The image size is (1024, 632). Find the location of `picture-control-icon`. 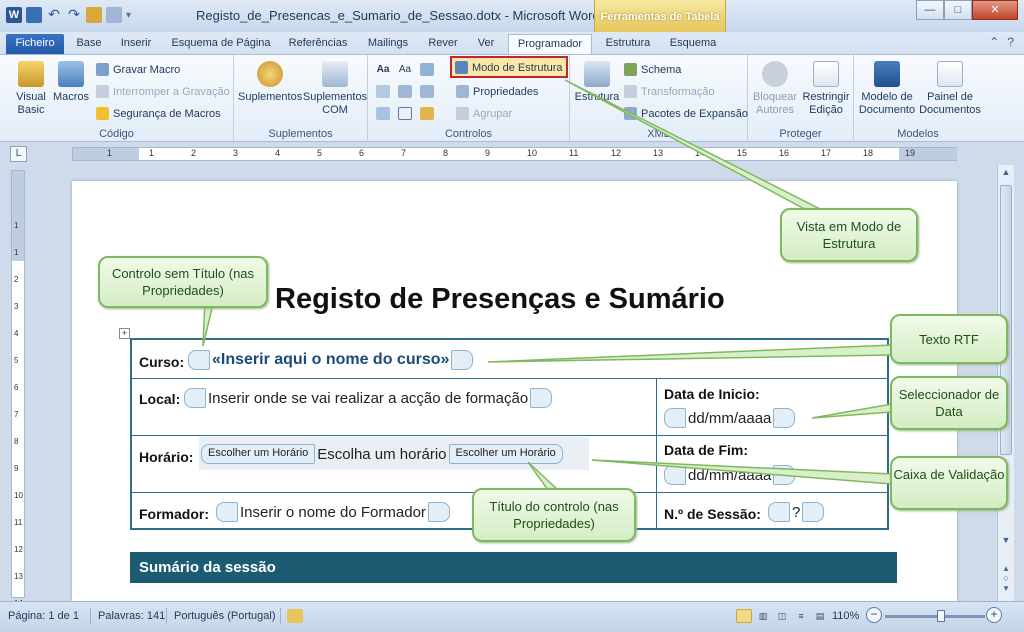

picture-control-icon is located at coordinates (427, 69).